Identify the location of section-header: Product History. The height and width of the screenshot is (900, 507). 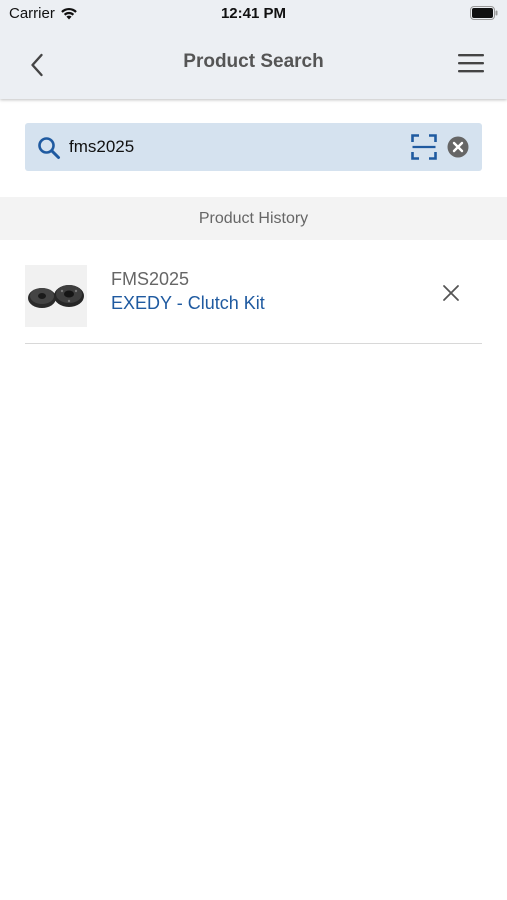
(253, 218).